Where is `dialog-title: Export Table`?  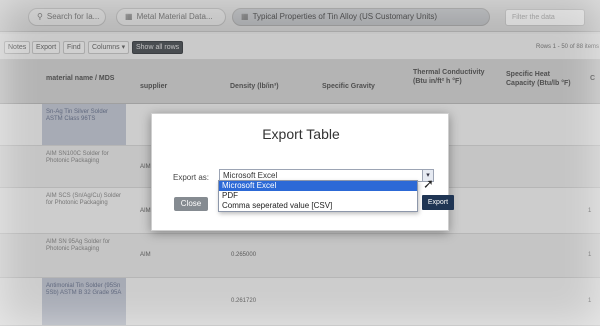 dialog-title: Export Table is located at coordinates (301, 134).